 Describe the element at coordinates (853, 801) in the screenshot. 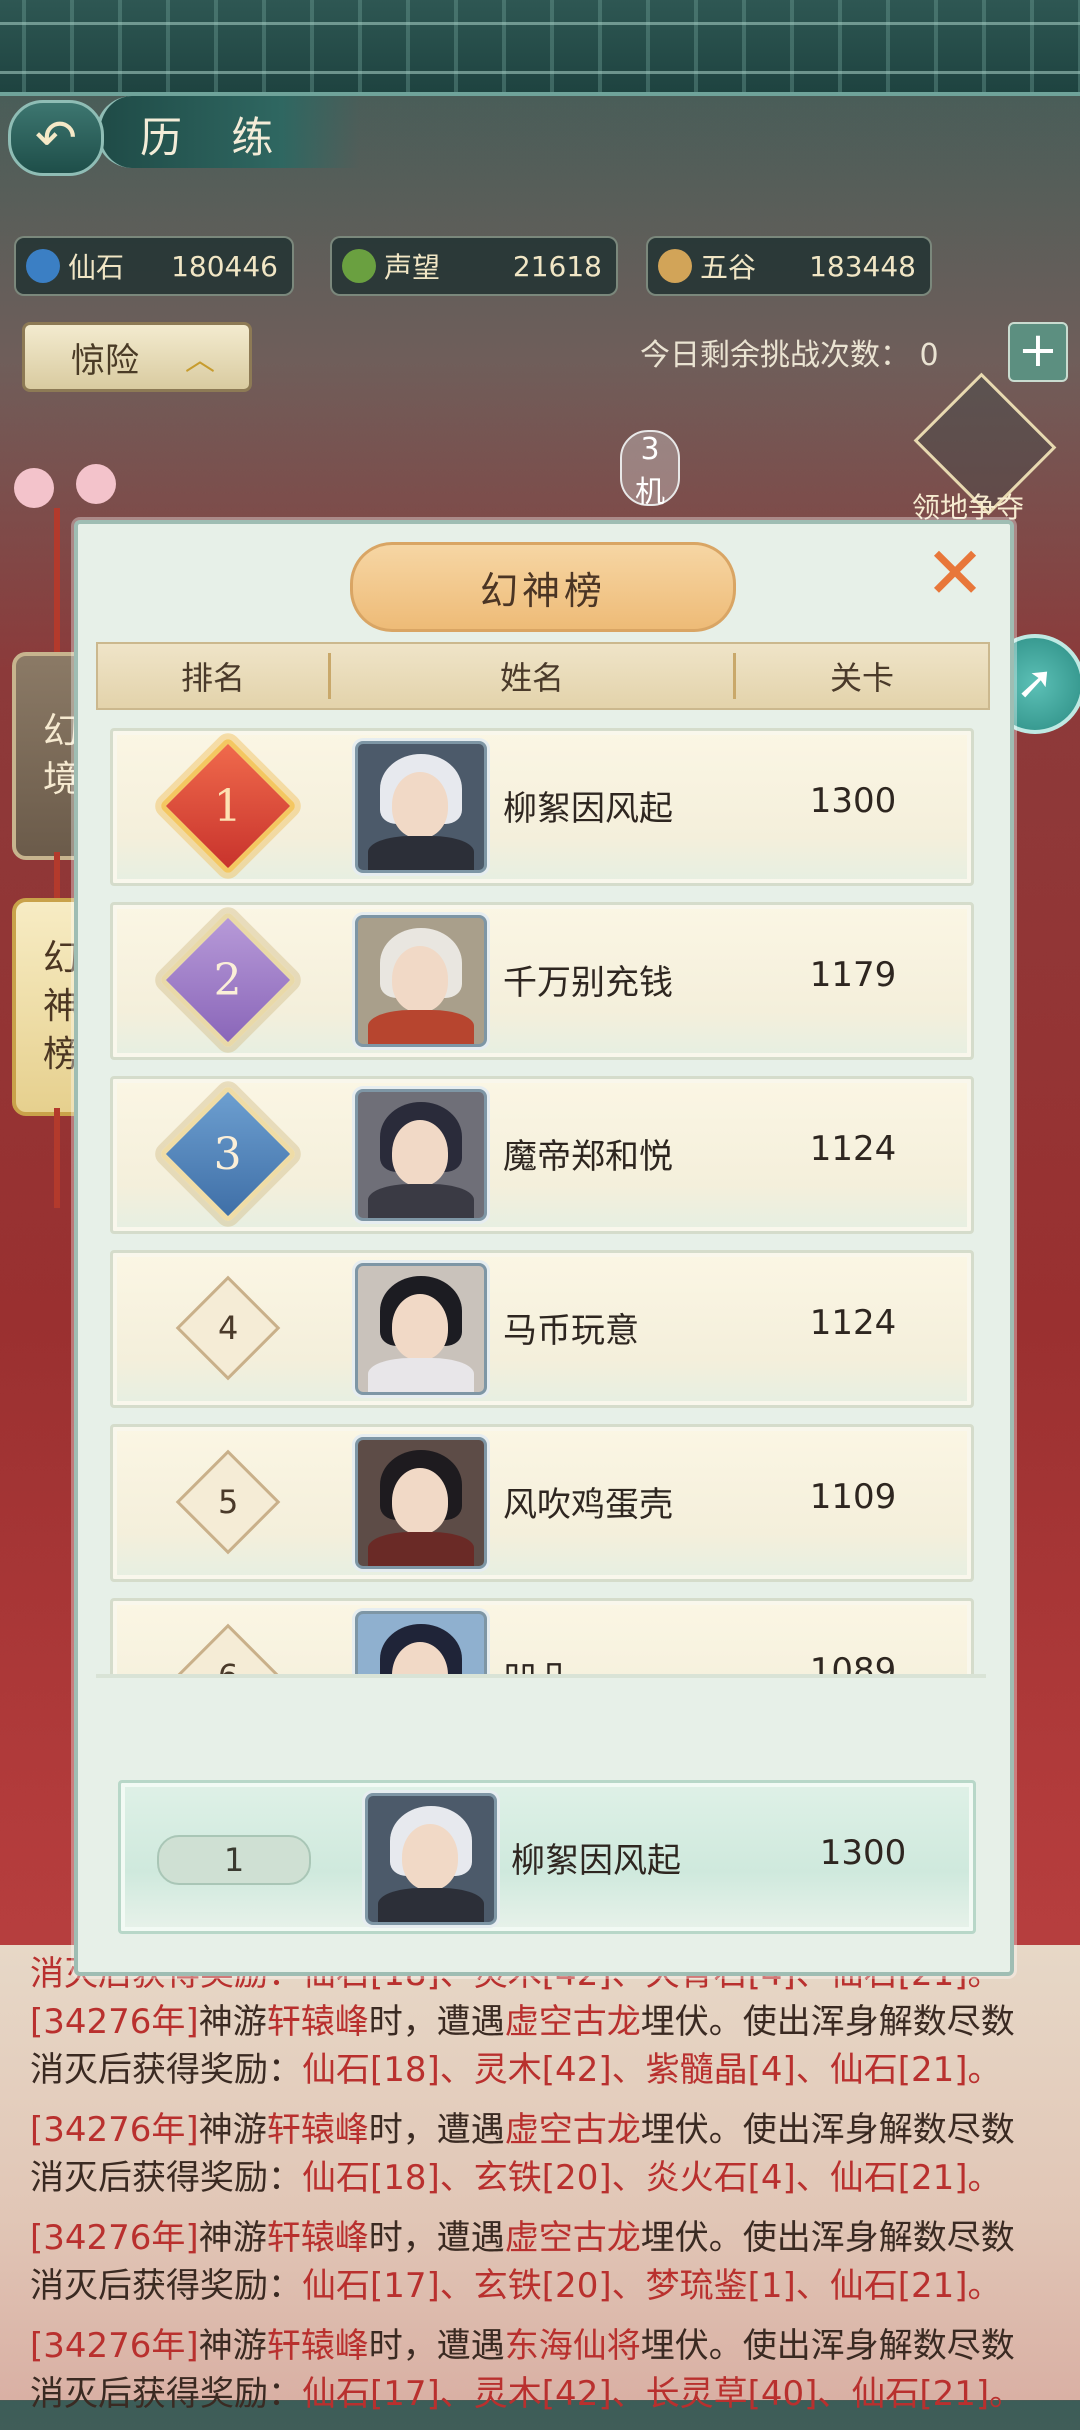

I see `player-level: 1300` at that location.